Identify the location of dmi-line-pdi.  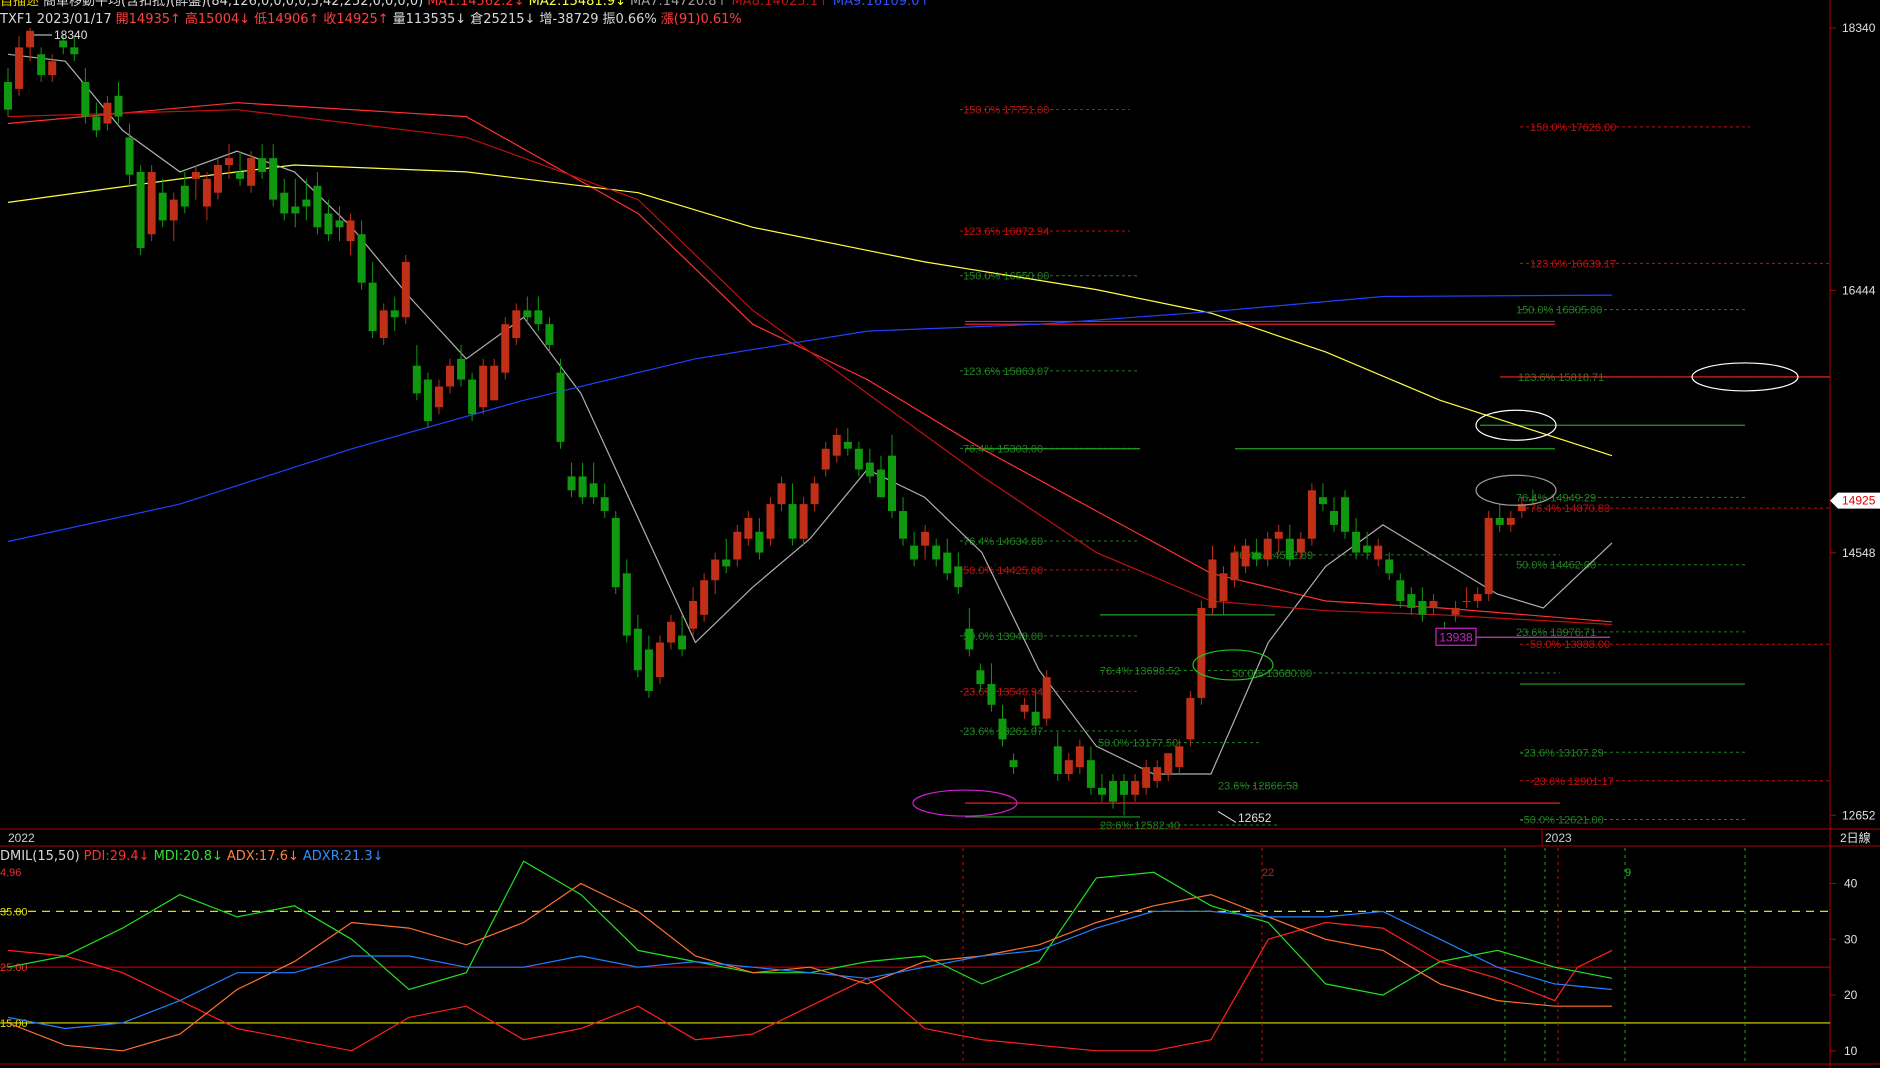
(810, 986).